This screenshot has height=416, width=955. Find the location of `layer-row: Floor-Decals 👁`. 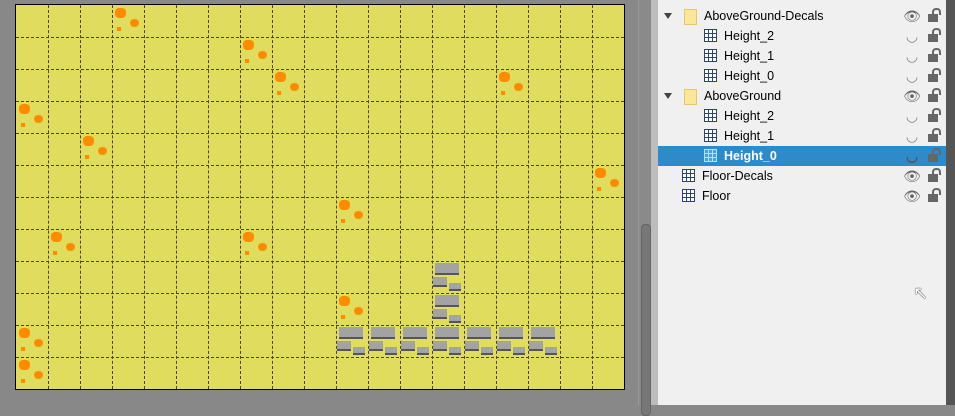

layer-row: Floor-Decals 👁 is located at coordinates (802, 176).